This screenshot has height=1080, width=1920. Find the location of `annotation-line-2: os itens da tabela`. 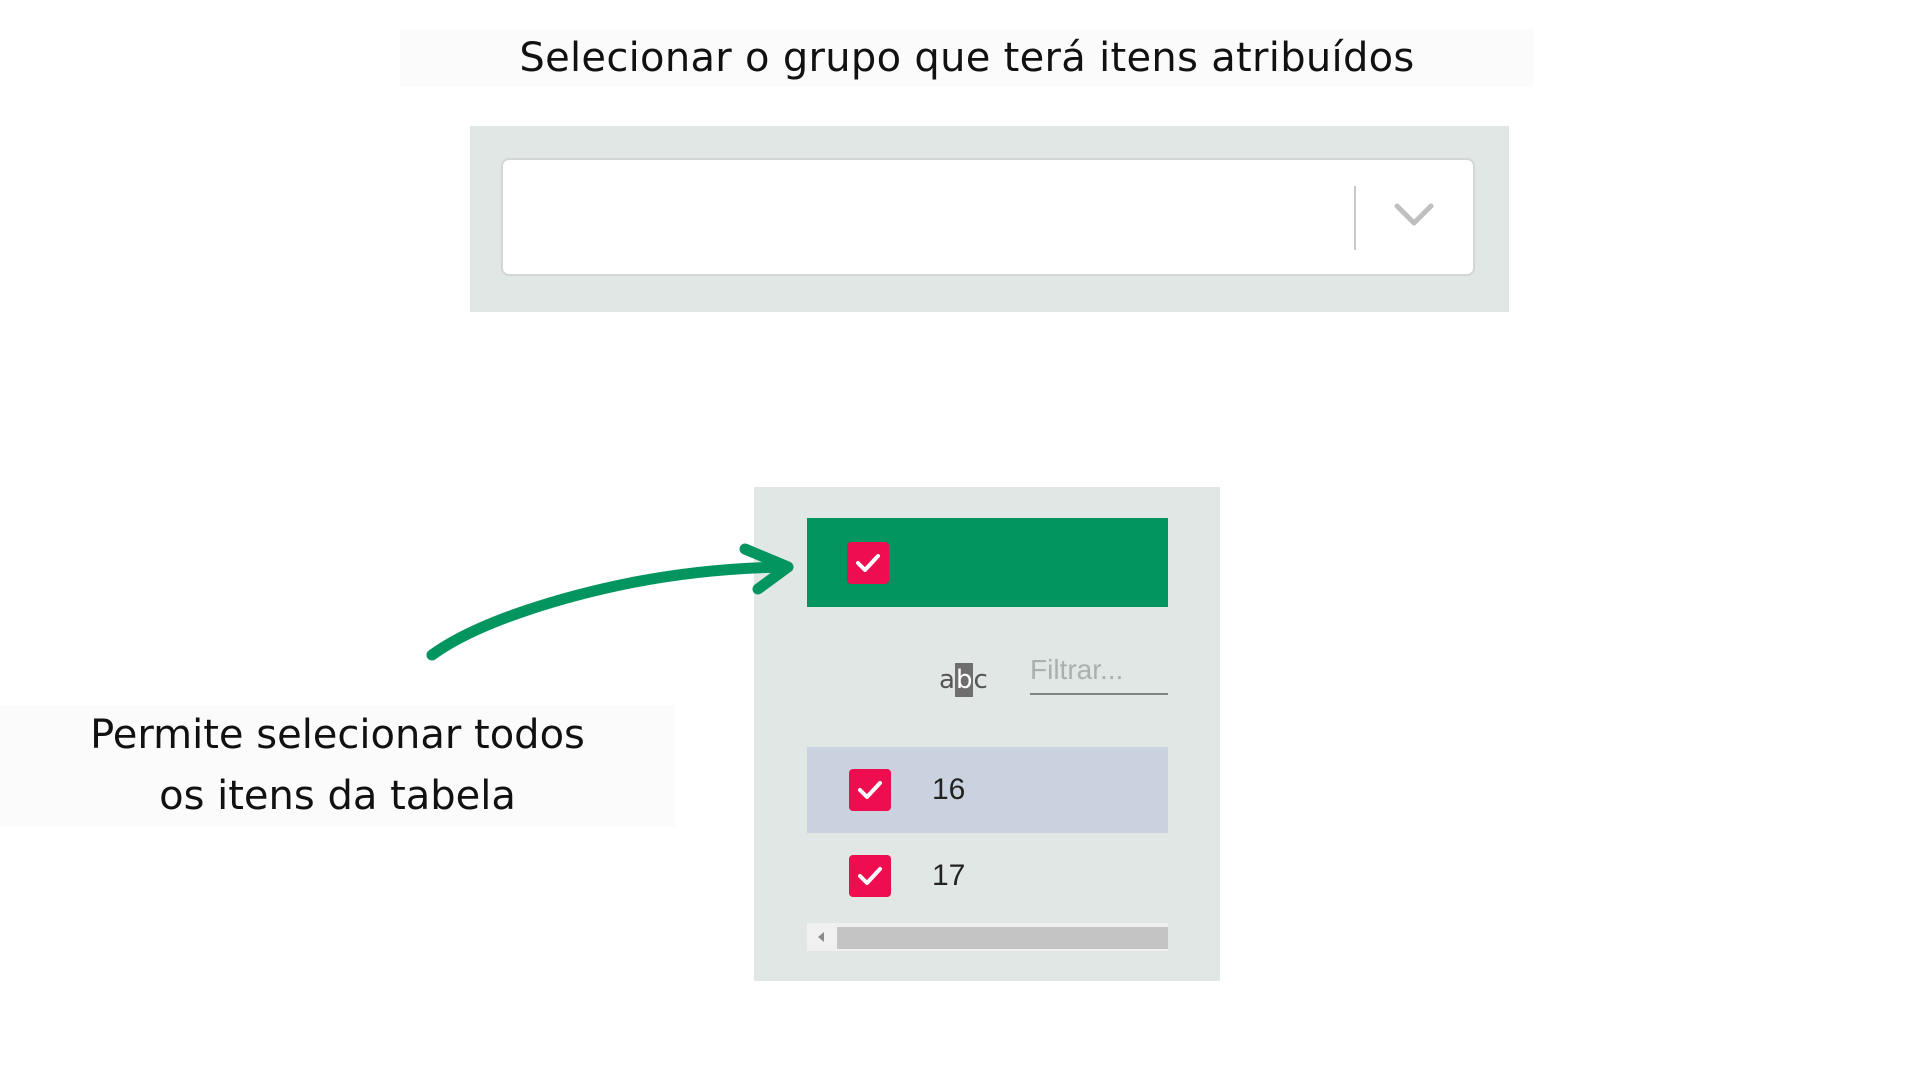

annotation-line-2: os itens da tabela is located at coordinates (337, 796).